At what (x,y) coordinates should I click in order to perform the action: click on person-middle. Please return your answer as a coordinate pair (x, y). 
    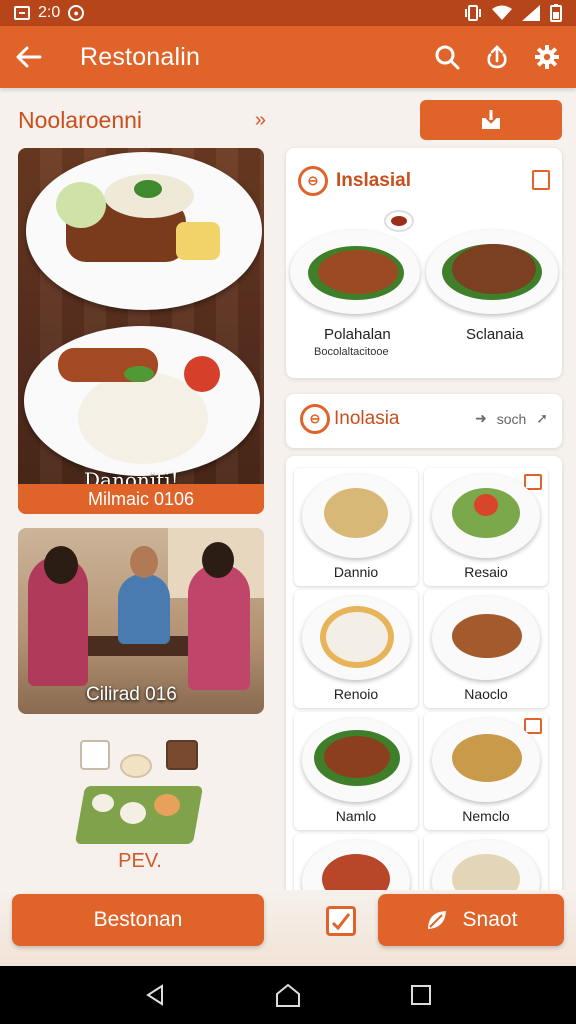
    Looking at the image, I should click on (144, 609).